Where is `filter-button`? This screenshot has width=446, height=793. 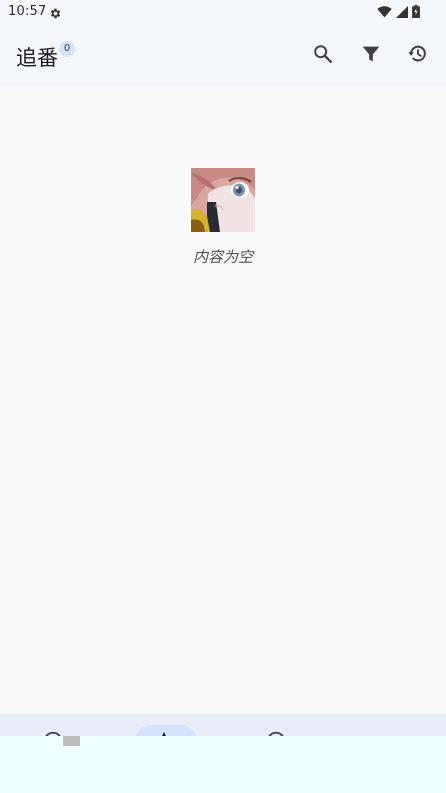
filter-button is located at coordinates (371, 54).